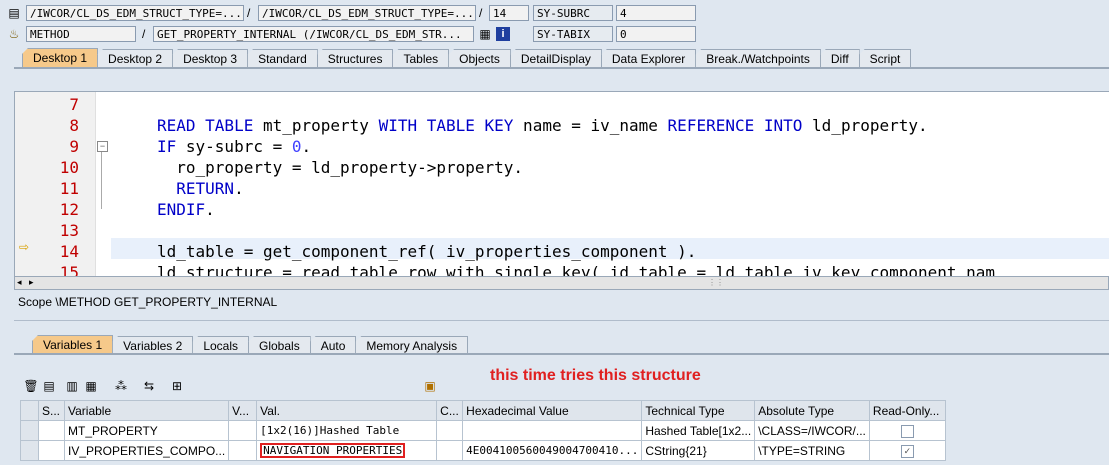 The height and width of the screenshot is (465, 1109). Describe the element at coordinates (355, 58) in the screenshot. I see `tab-structures: Structures` at that location.